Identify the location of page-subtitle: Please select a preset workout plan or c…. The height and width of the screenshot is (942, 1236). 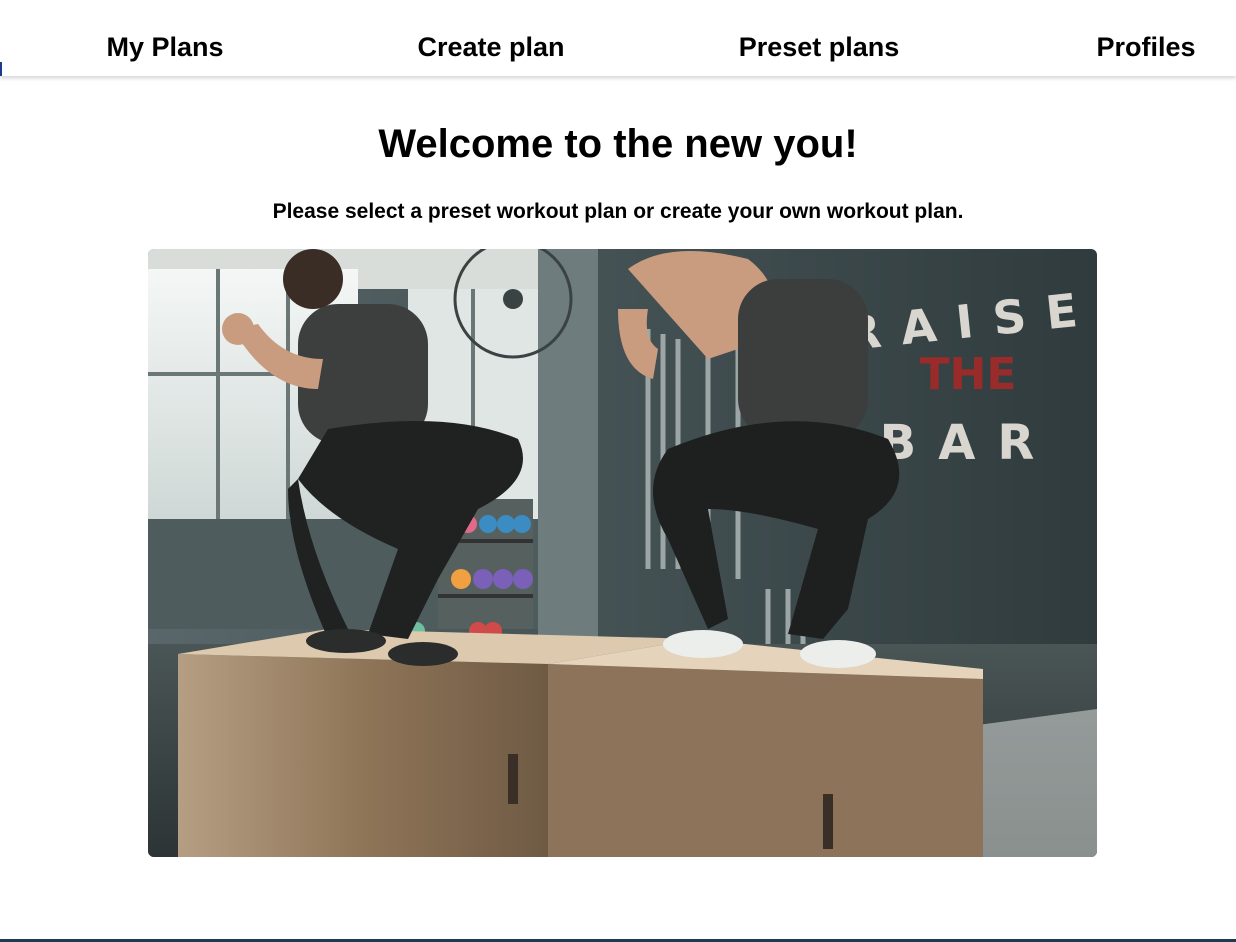
(618, 211).